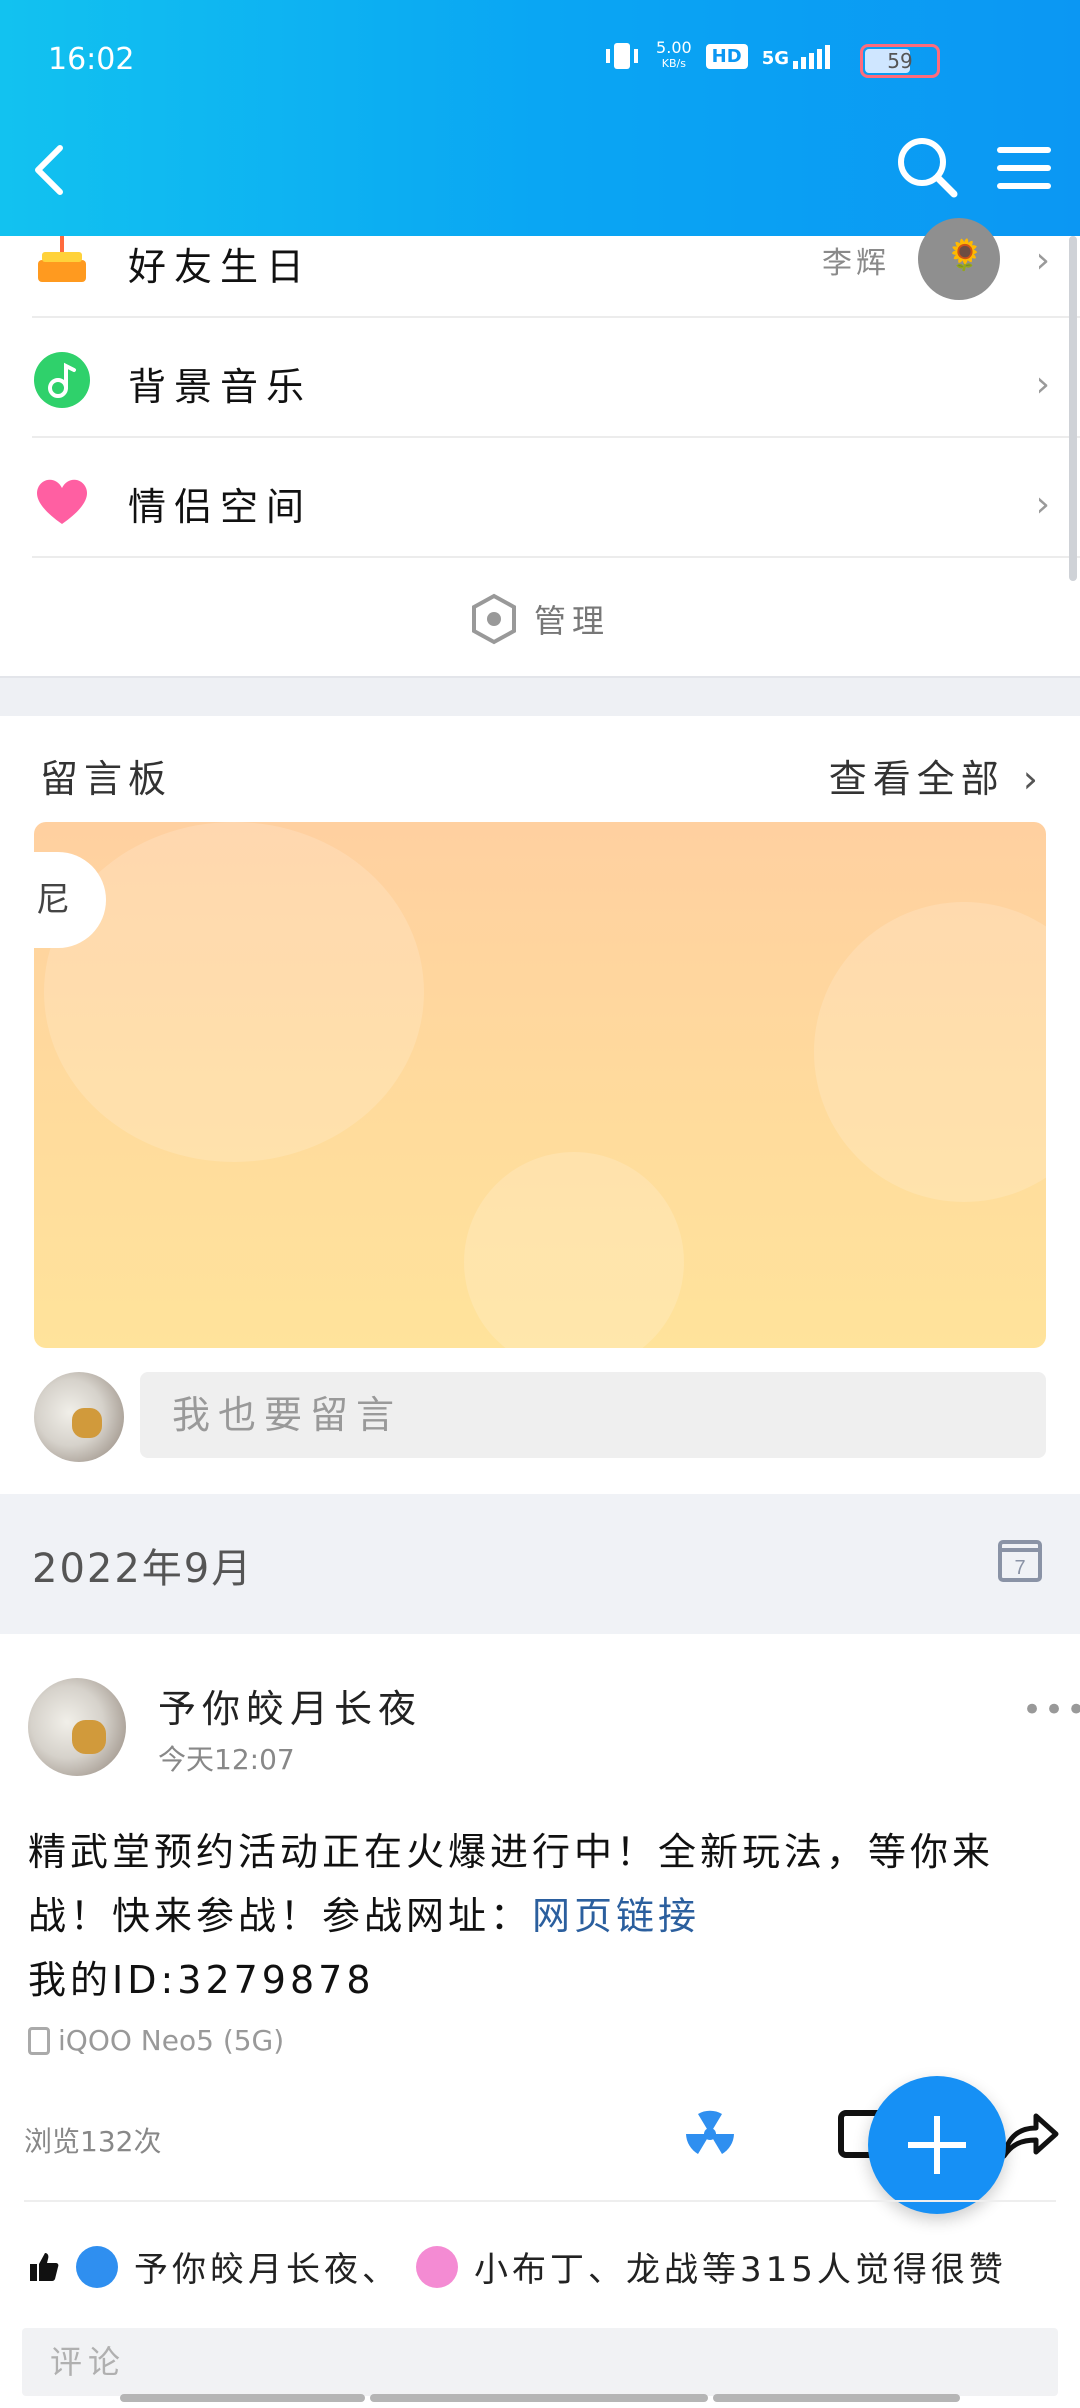  What do you see at coordinates (726, 56) in the screenshot?
I see `hd-badge: HD` at bounding box center [726, 56].